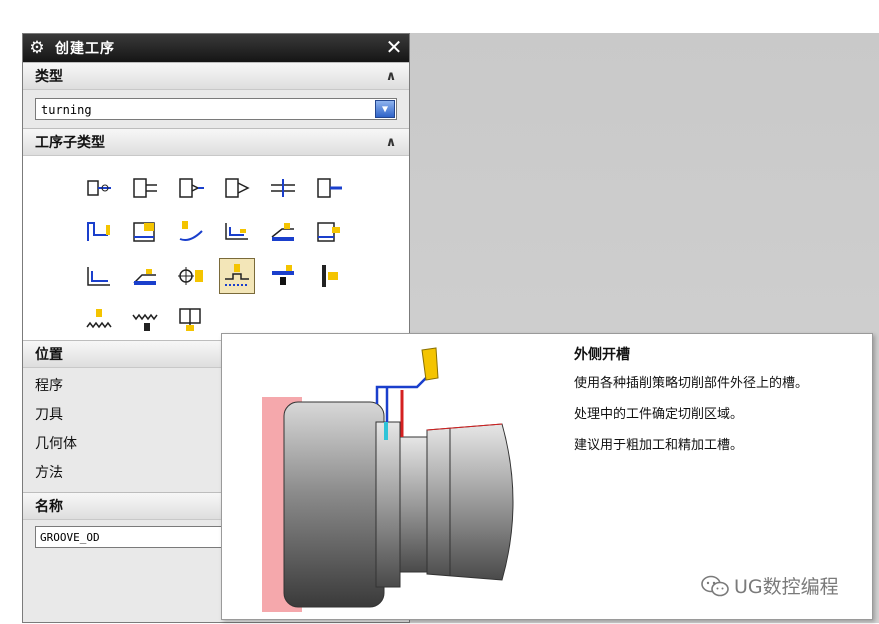 Image resolution: width=879 pixels, height=624 pixels. Describe the element at coordinates (329, 188) in the screenshot. I see `centerline-tapping-icon` at that location.